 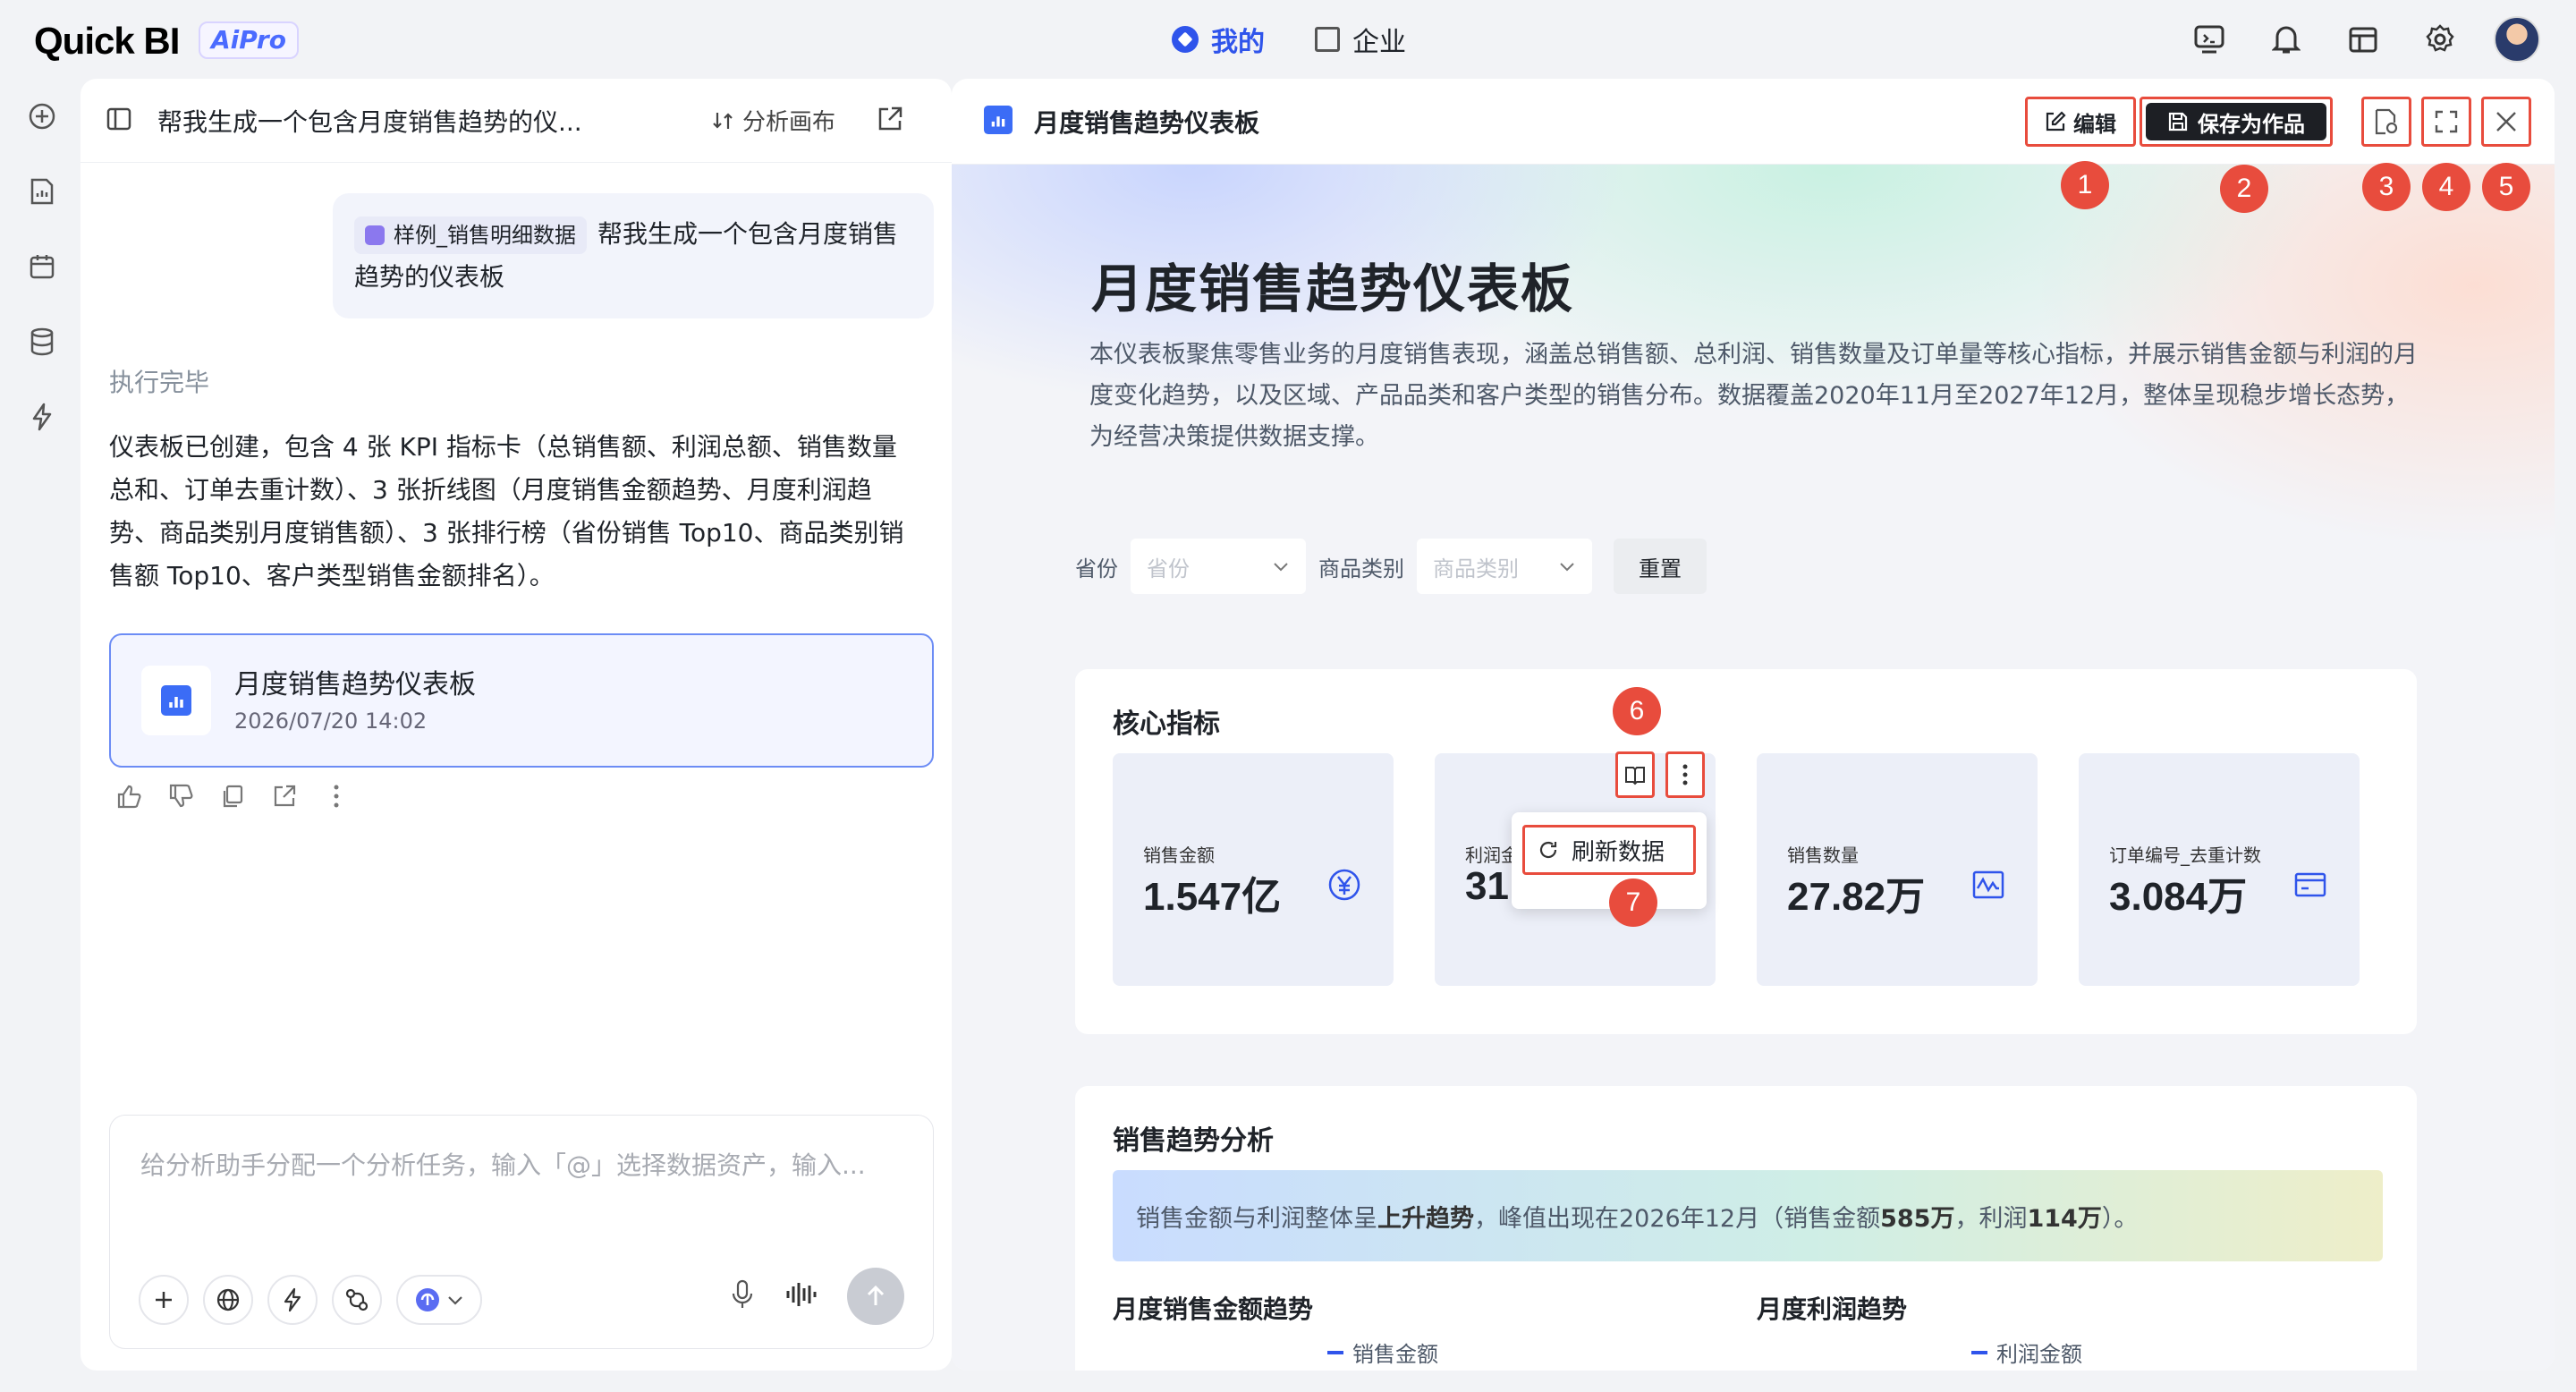 I want to click on more-icon, so click(x=336, y=796).